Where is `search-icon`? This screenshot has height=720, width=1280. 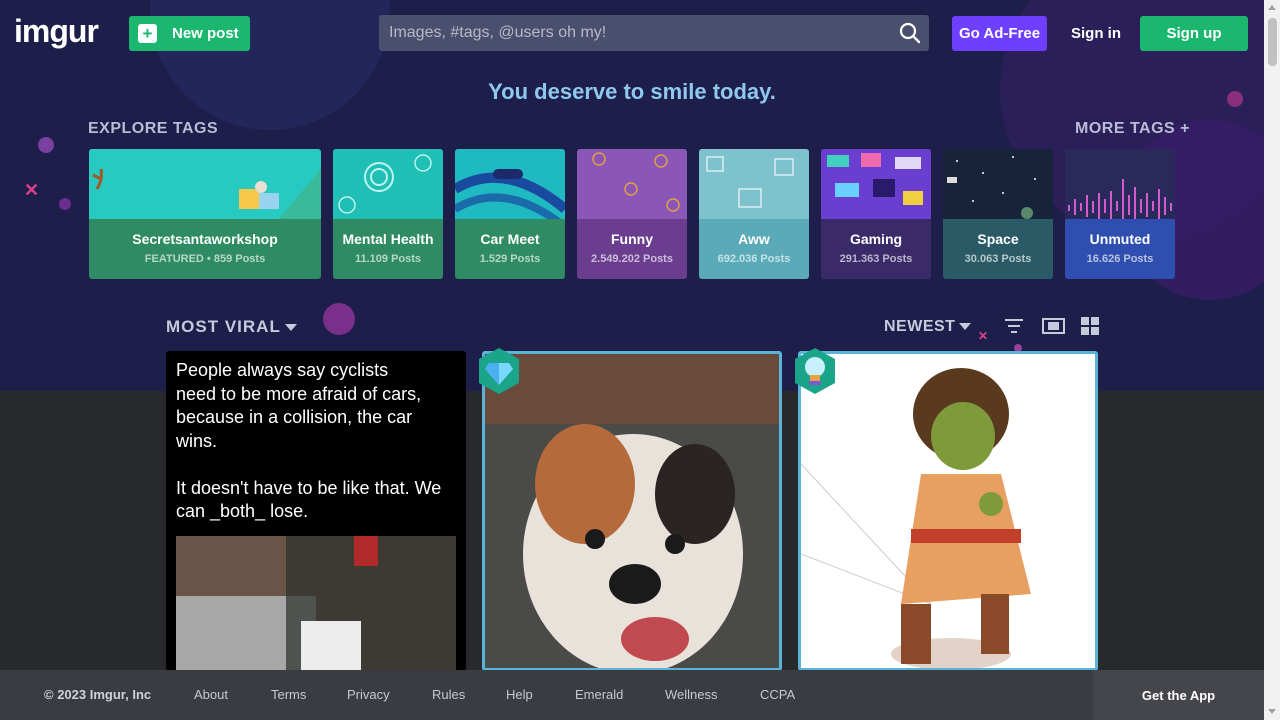 search-icon is located at coordinates (910, 33).